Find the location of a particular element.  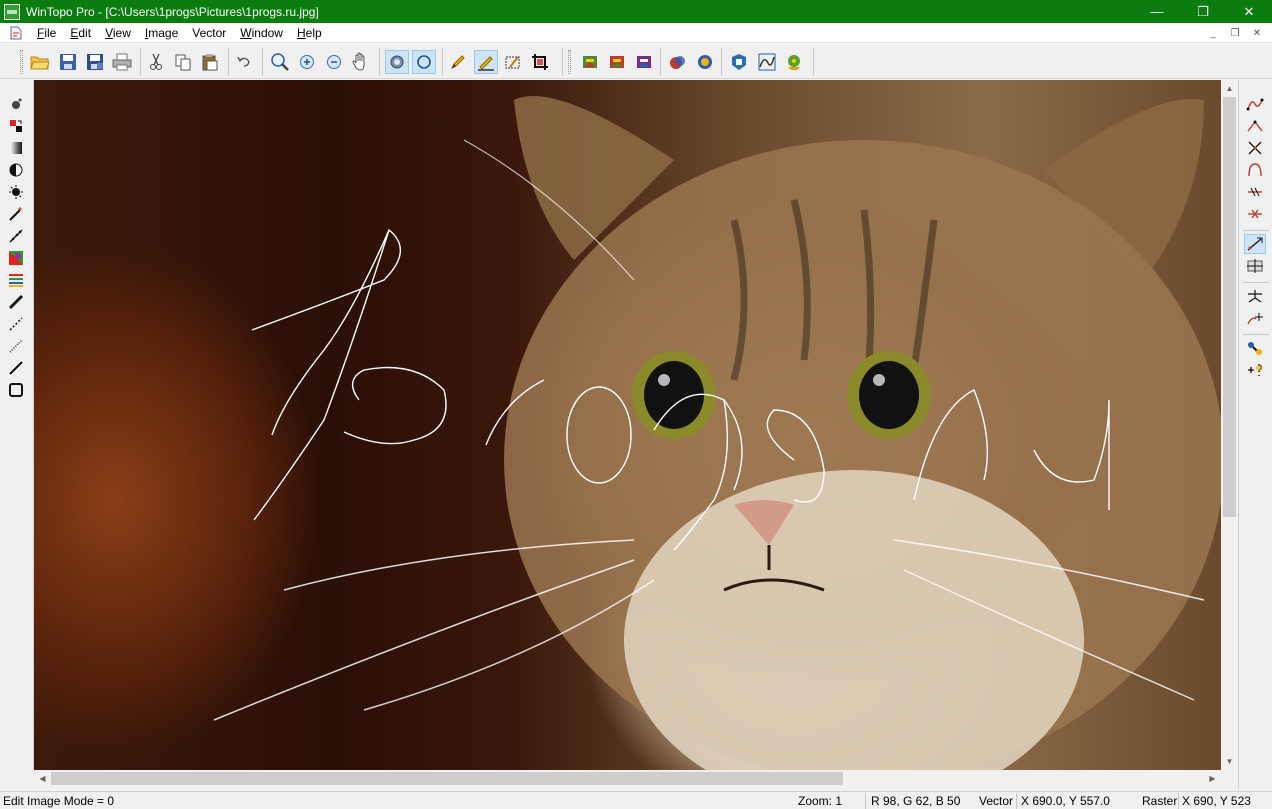

close-button: ✕ is located at coordinates (1249, 11).